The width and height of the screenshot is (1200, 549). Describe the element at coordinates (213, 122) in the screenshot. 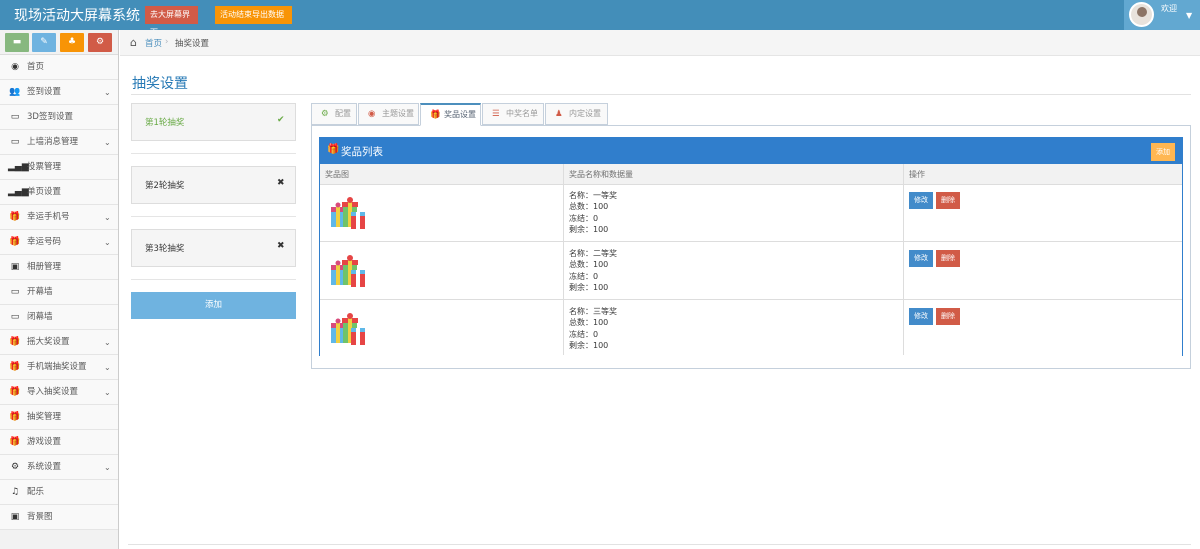

I see `round-item: 第1轮抽奖 ✔` at that location.